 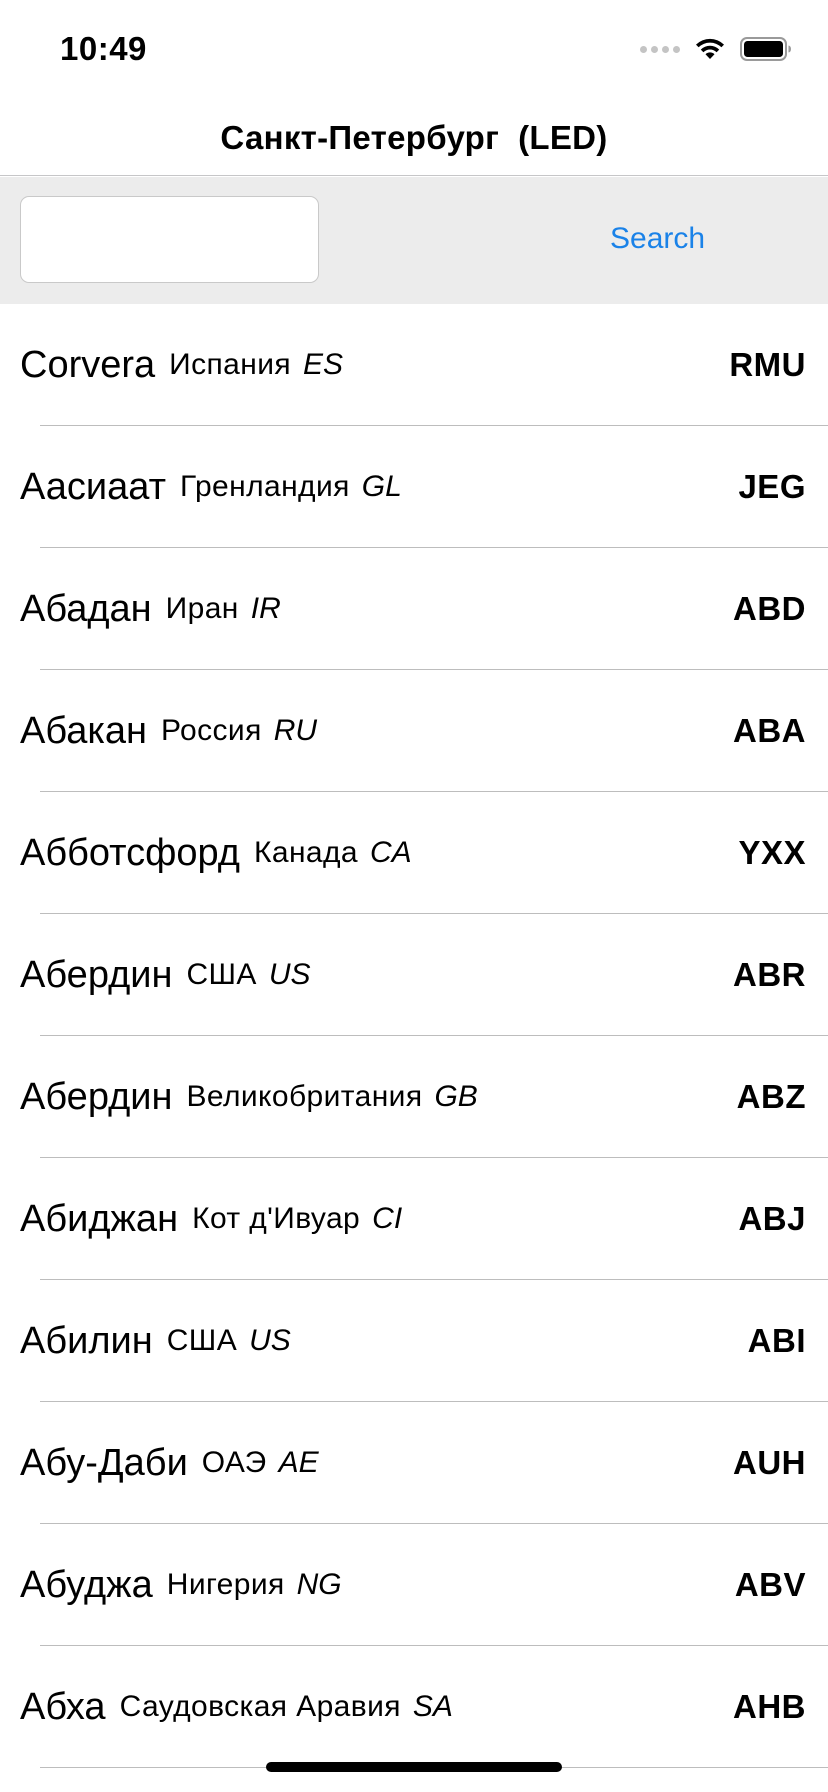 What do you see at coordinates (769, 1706) in the screenshot?
I see `airport-code: AHB` at bounding box center [769, 1706].